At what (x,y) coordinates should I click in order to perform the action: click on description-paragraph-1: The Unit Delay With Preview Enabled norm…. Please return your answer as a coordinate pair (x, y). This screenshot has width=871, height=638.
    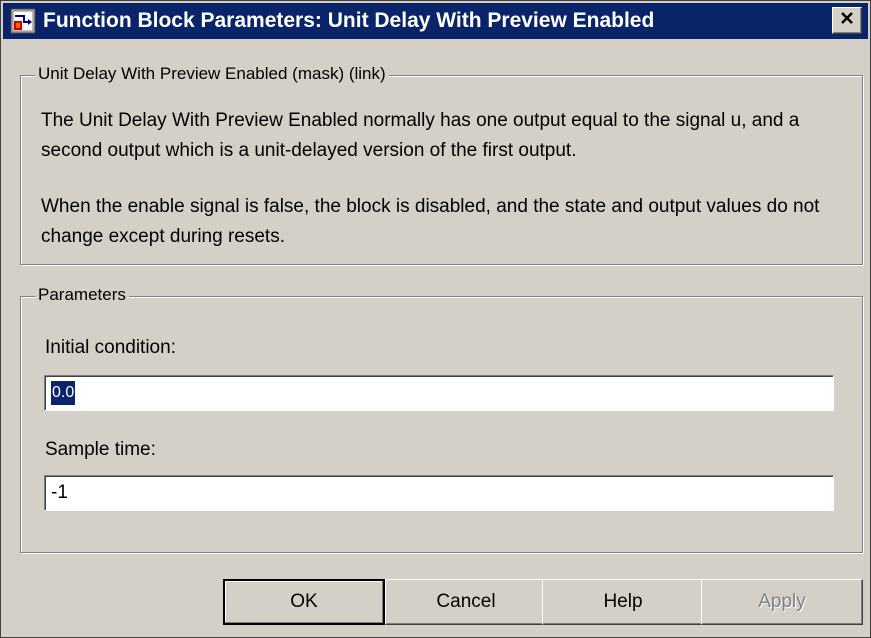
    Looking at the image, I should click on (420, 135).